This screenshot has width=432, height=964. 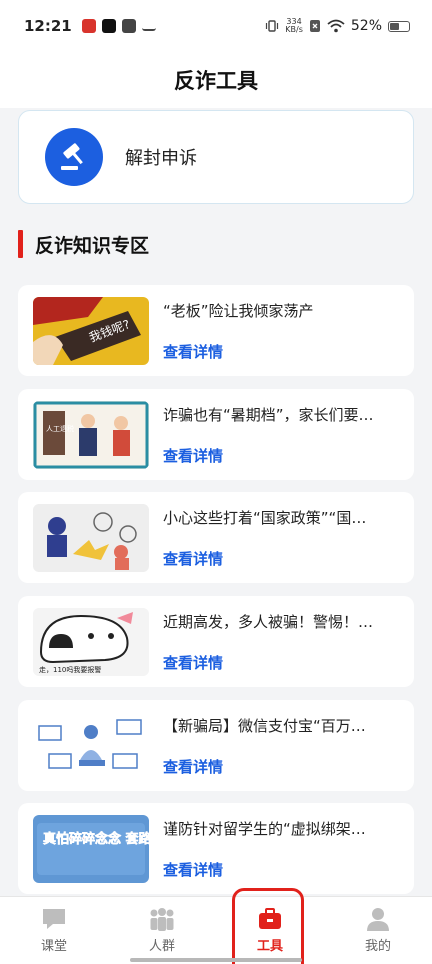 What do you see at coordinates (280, 849) in the screenshot?
I see `article-text: 谨防针对留学生的“虚拟绑架… 查看详情` at bounding box center [280, 849].